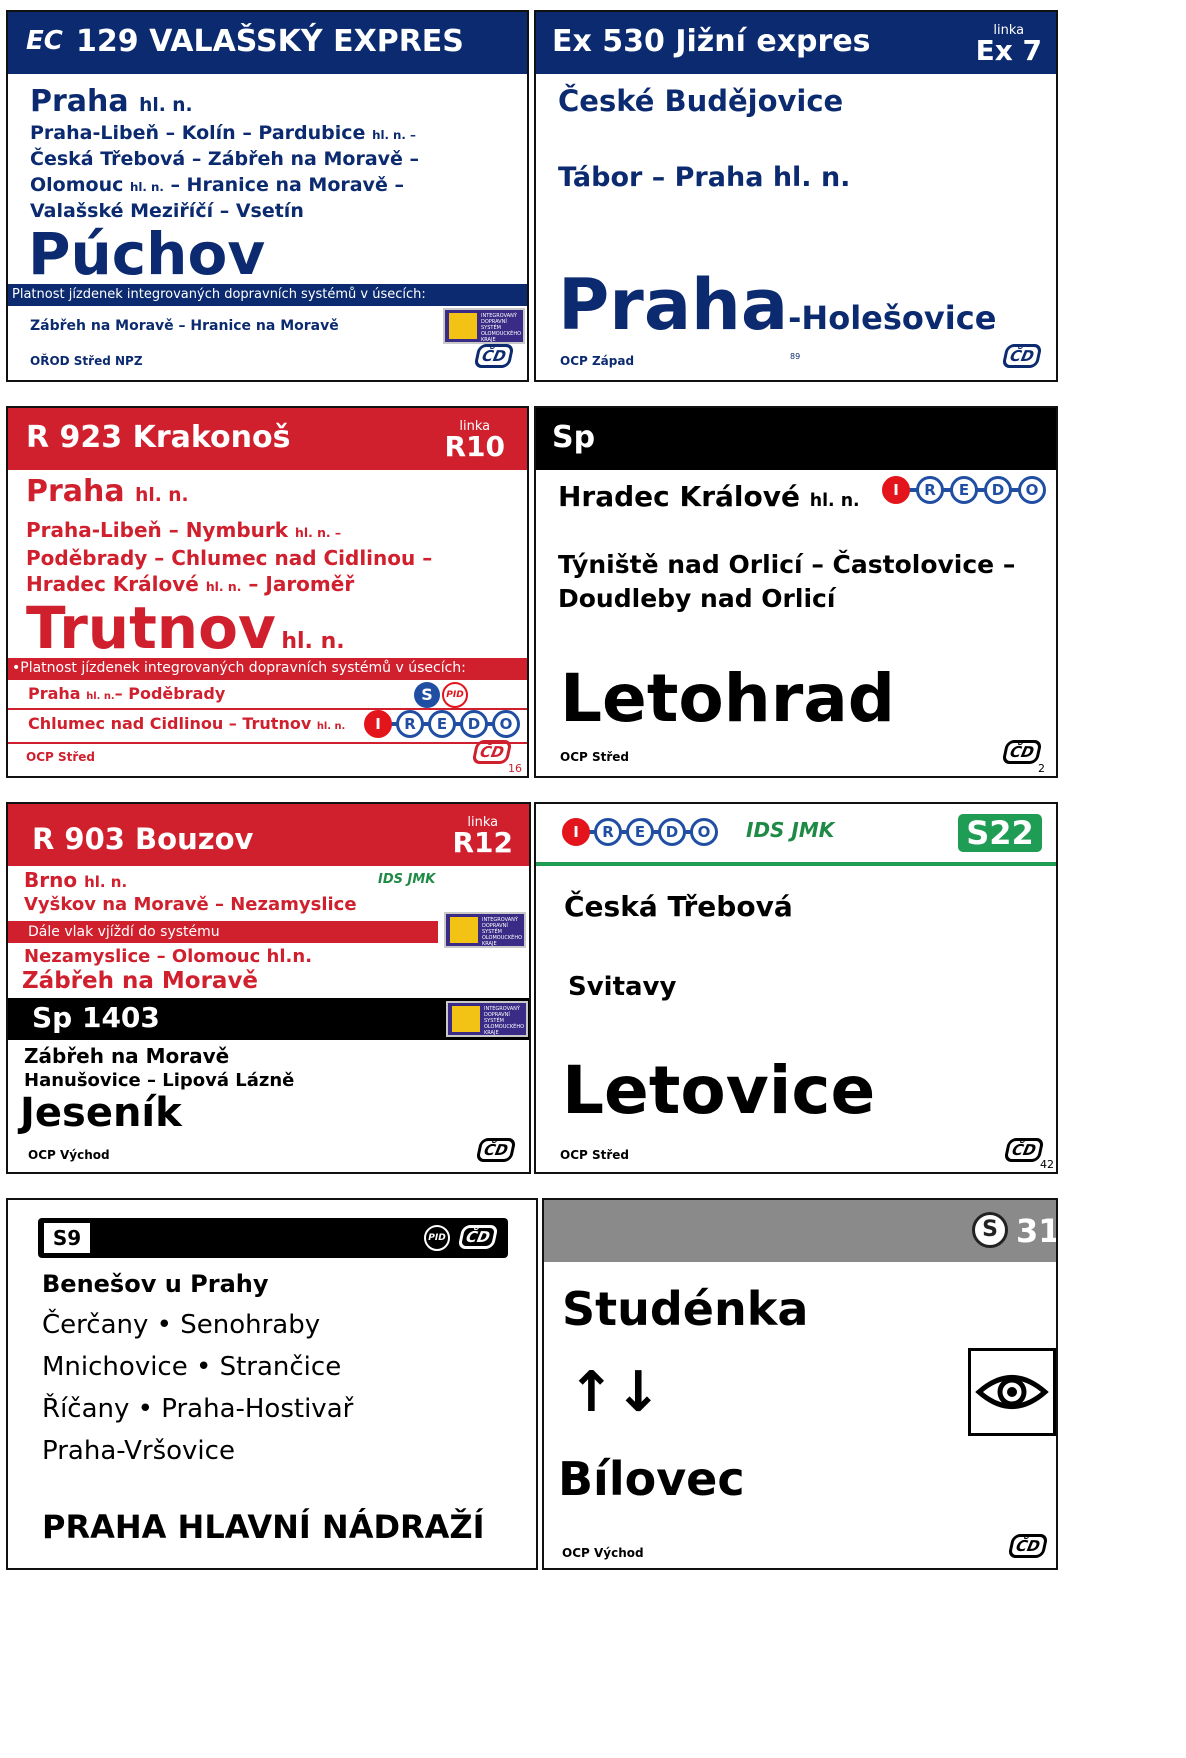 Image resolution: width=1186 pixels, height=1758 pixels. I want to click on destination: Púchov, so click(147, 254).